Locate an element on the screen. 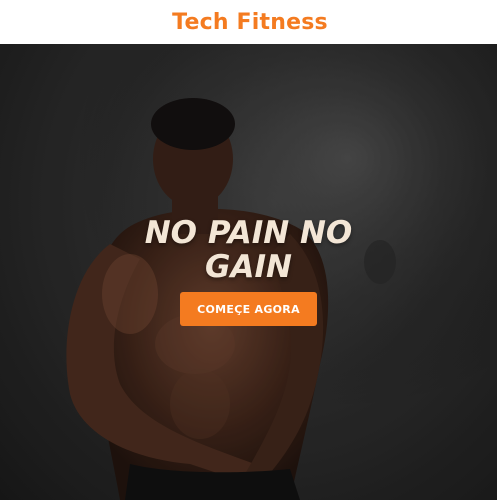 This screenshot has width=500, height=500. start-now-button: COMEÇE AGORA is located at coordinates (248, 309).